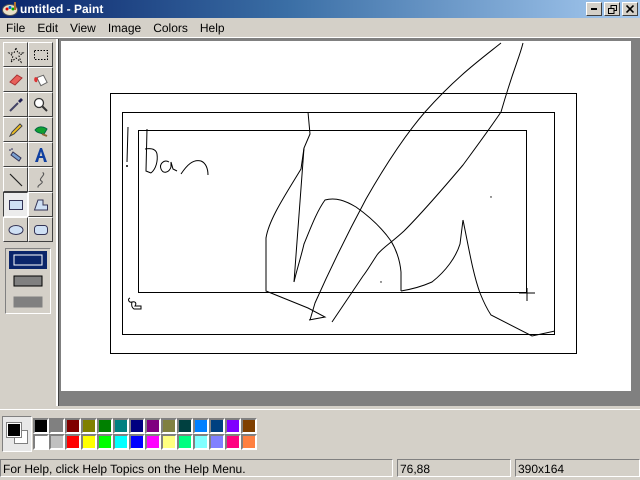 Image resolution: width=640 pixels, height=480 pixels. Describe the element at coordinates (15, 129) in the screenshot. I see `pencil-icon` at that location.